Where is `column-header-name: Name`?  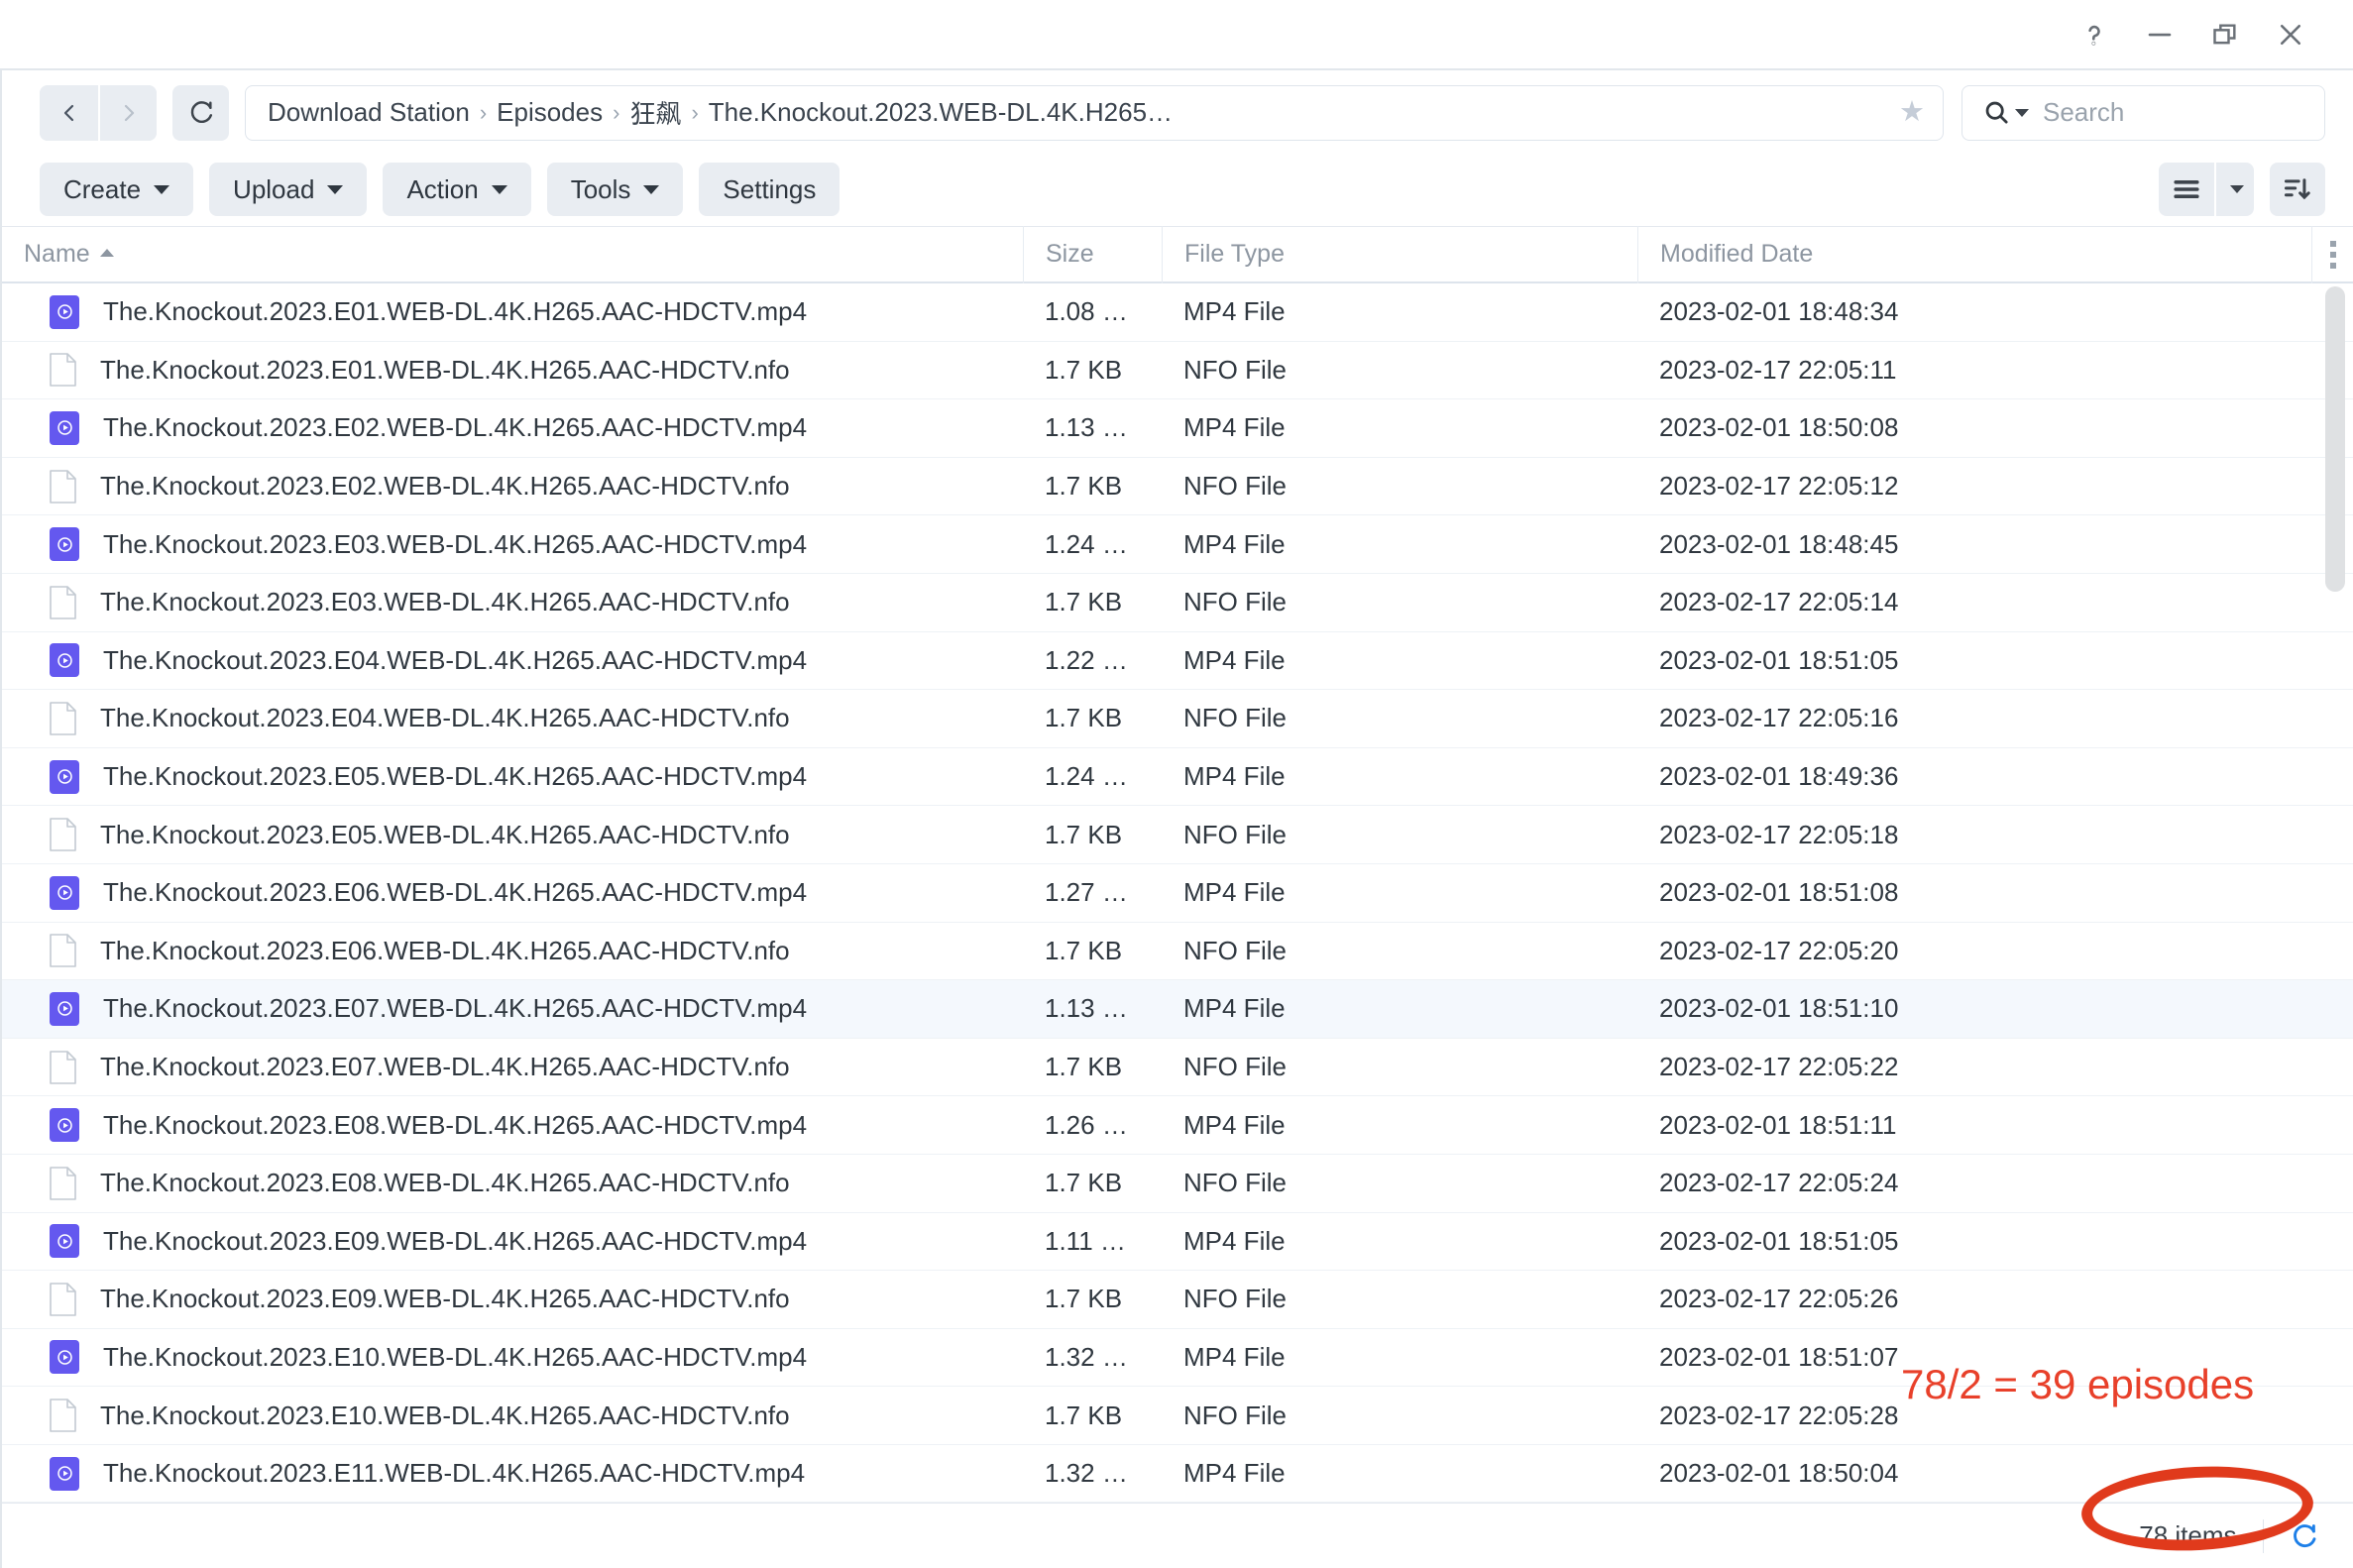
column-header-name: Name is located at coordinates (512, 254).